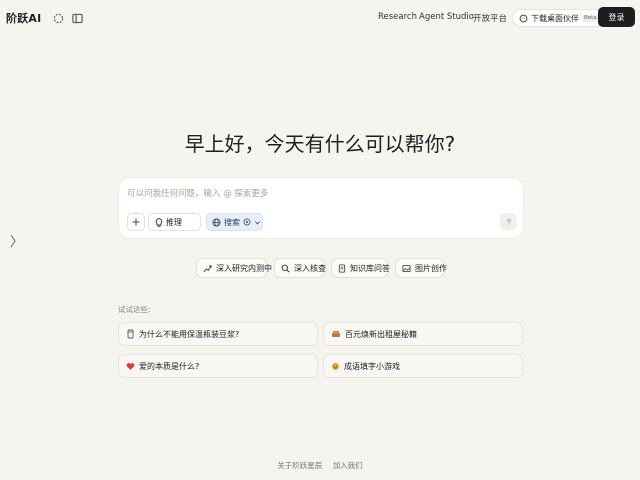 This screenshot has height=480, width=640. I want to click on suggestion-item: 为什么不能用保温瓶装豆浆?, so click(218, 334).